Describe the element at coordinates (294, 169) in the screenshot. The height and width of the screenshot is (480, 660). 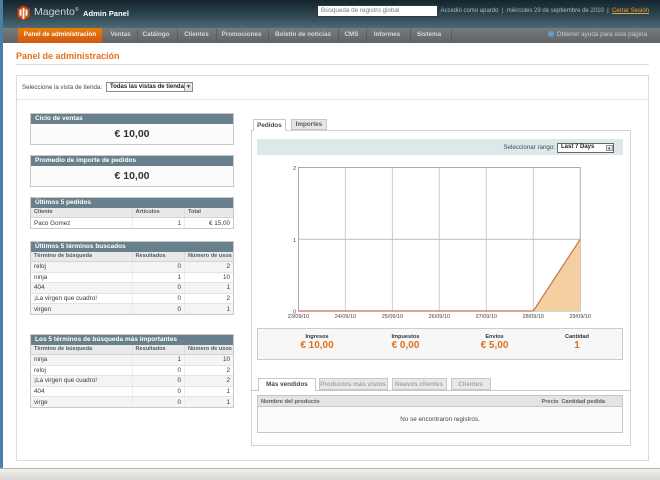
I see `svg-text: 2` at that location.